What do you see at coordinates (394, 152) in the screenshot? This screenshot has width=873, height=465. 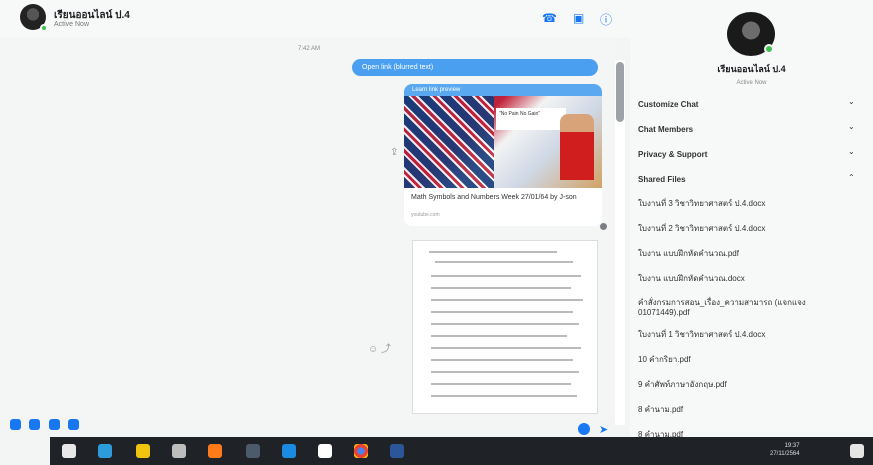 I see `share-icon: ⇪` at bounding box center [394, 152].